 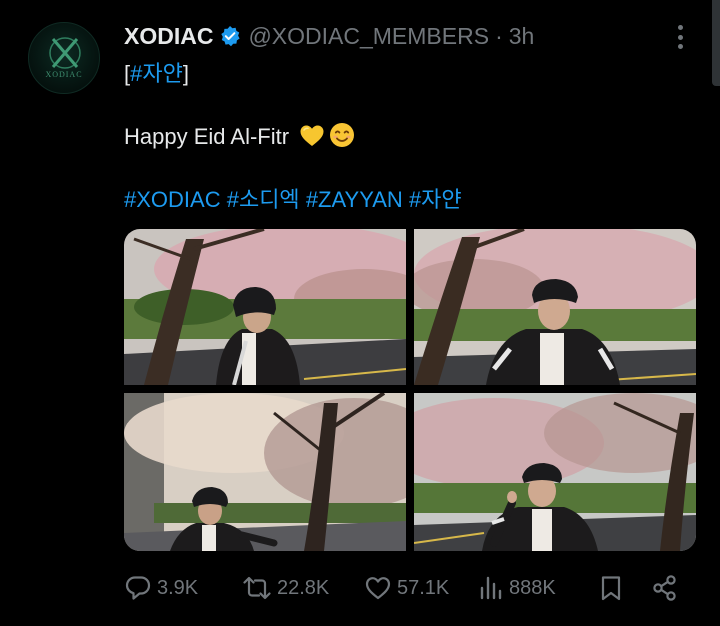 What do you see at coordinates (680, 37) in the screenshot?
I see `more-options-icon` at bounding box center [680, 37].